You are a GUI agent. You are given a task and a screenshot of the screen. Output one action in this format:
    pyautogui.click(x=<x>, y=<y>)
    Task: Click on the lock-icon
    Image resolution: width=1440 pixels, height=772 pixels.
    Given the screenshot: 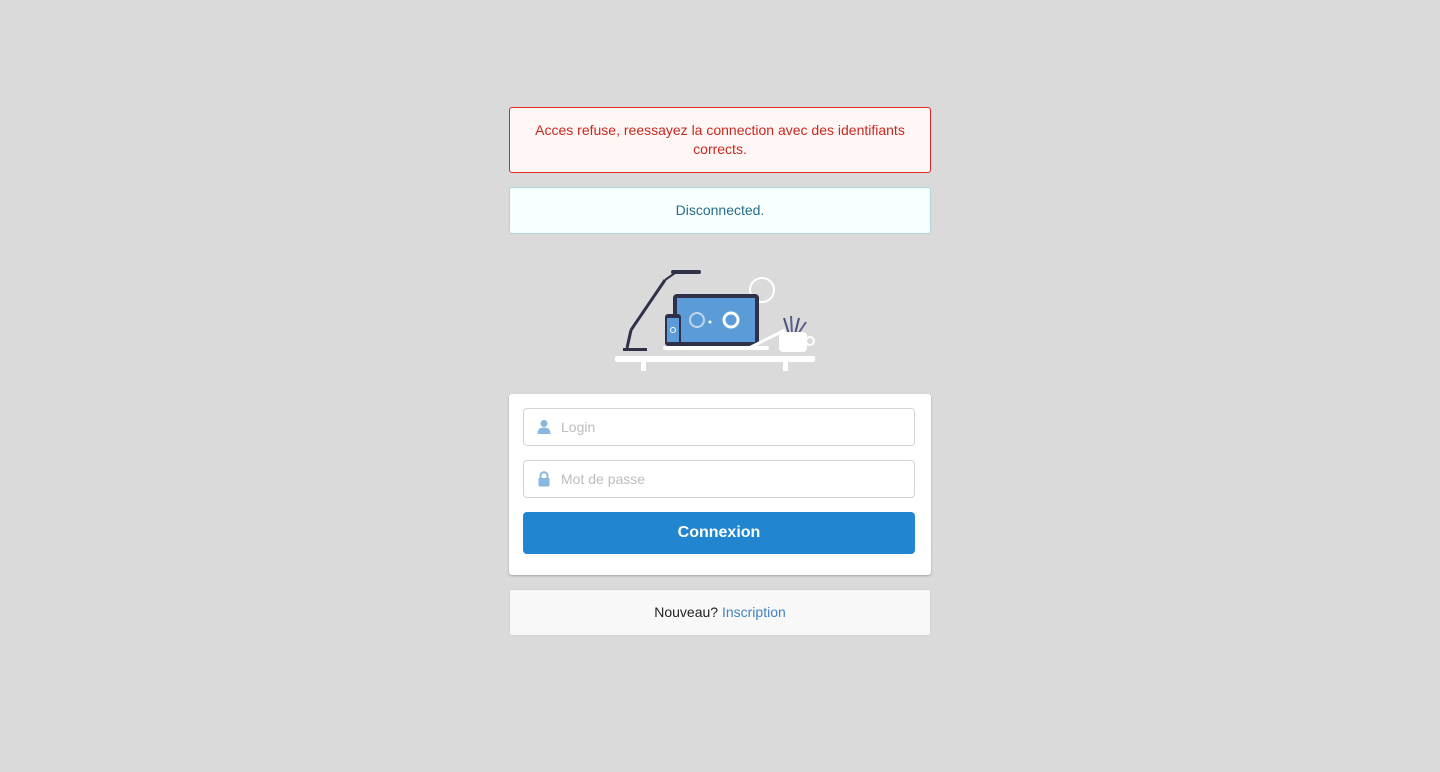 What is the action you would take?
    pyautogui.click(x=544, y=479)
    